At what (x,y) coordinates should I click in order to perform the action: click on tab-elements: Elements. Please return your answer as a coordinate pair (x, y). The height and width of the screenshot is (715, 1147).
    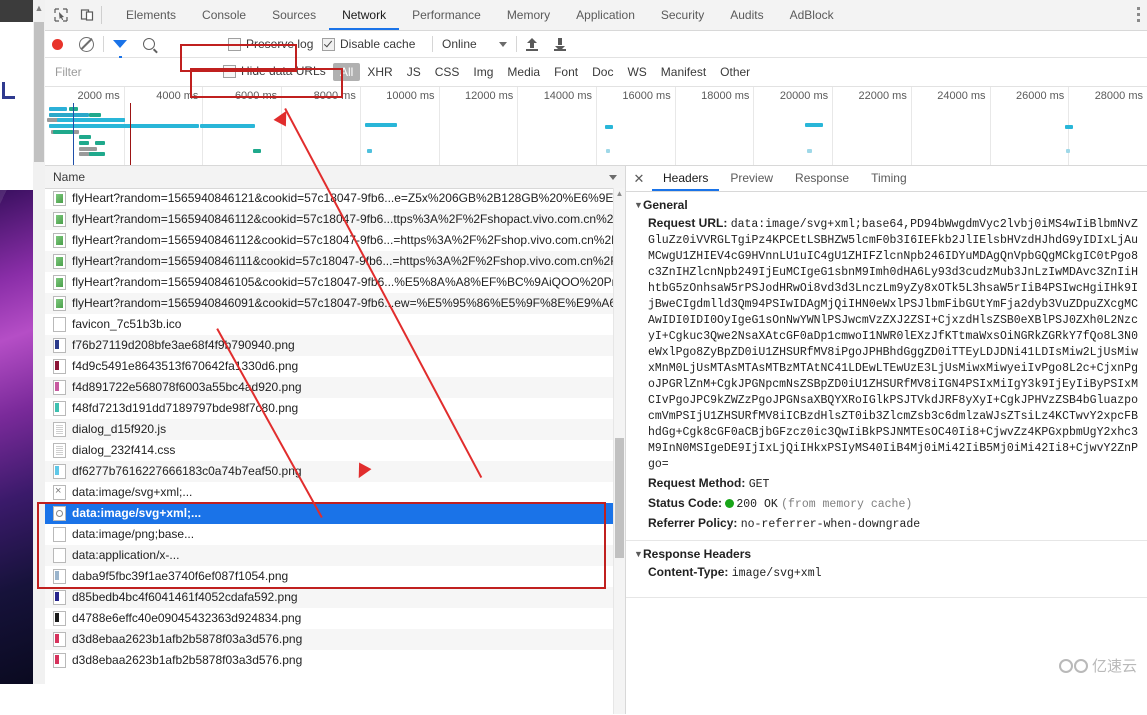
    Looking at the image, I should click on (151, 15).